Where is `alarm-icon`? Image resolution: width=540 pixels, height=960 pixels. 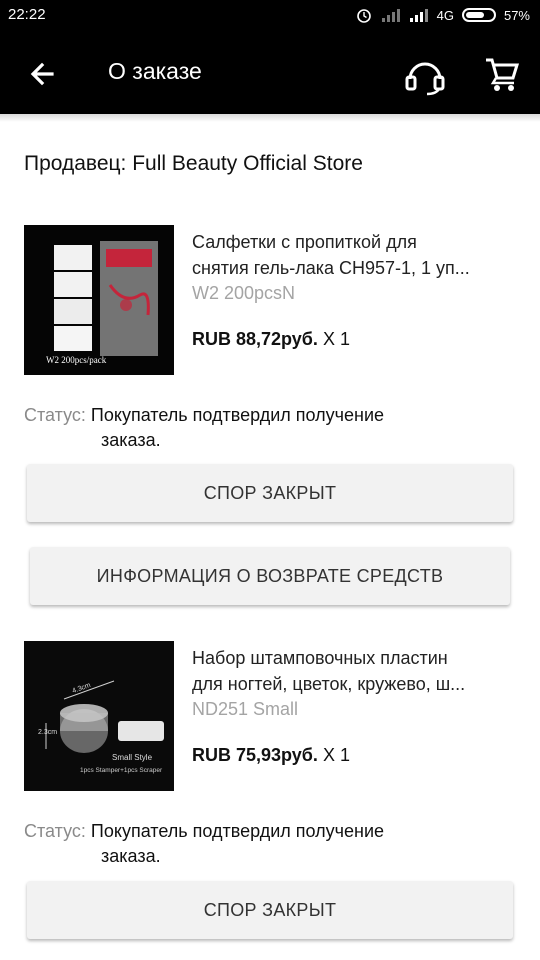
alarm-icon is located at coordinates (363, 16).